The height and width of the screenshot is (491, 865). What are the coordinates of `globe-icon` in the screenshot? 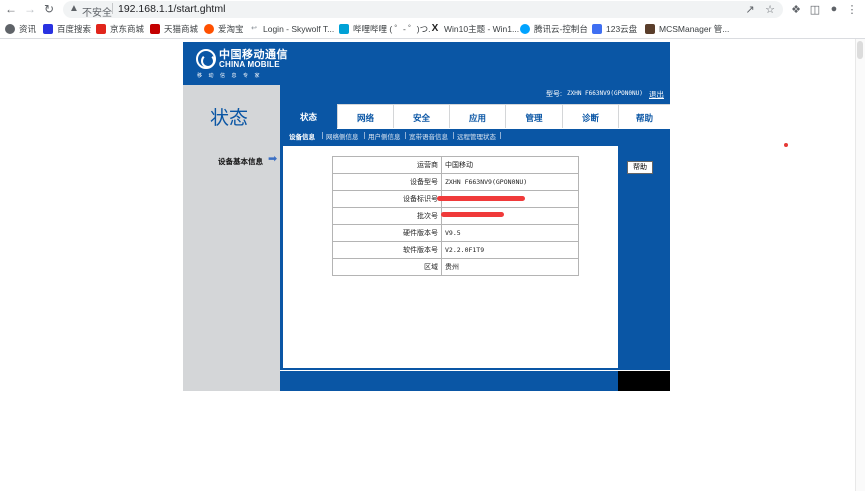 It's located at (10, 29).